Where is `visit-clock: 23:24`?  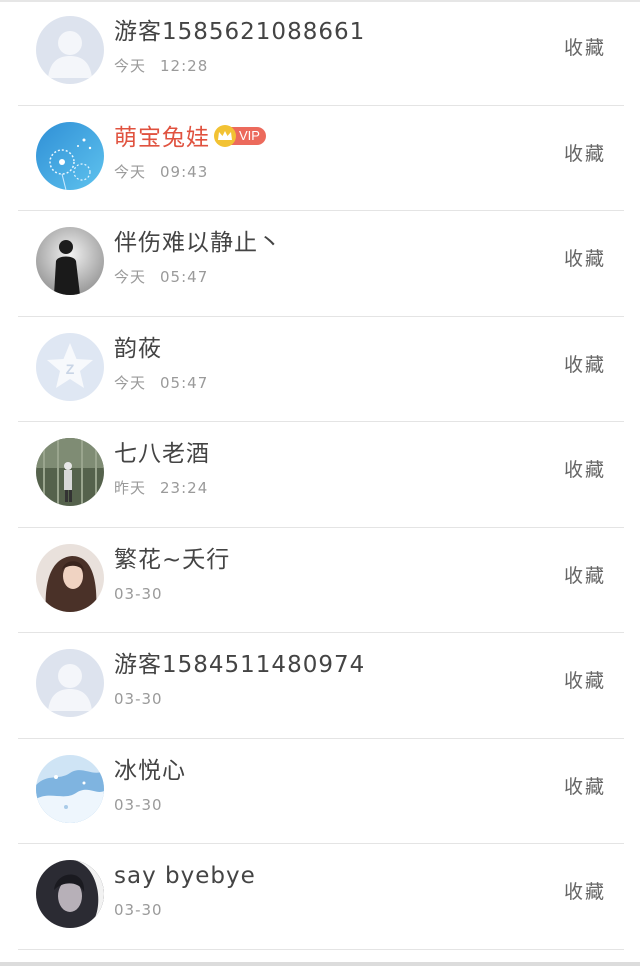 visit-clock: 23:24 is located at coordinates (184, 488).